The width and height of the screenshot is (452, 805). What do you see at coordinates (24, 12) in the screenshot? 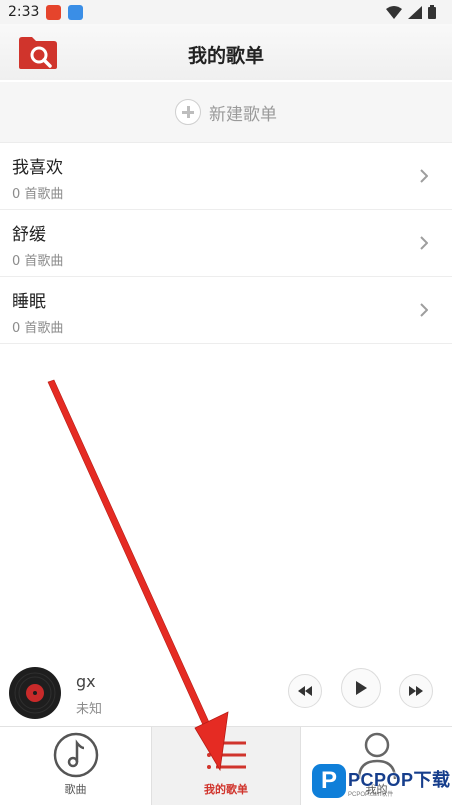
I see `status-time: 2:33` at bounding box center [24, 12].